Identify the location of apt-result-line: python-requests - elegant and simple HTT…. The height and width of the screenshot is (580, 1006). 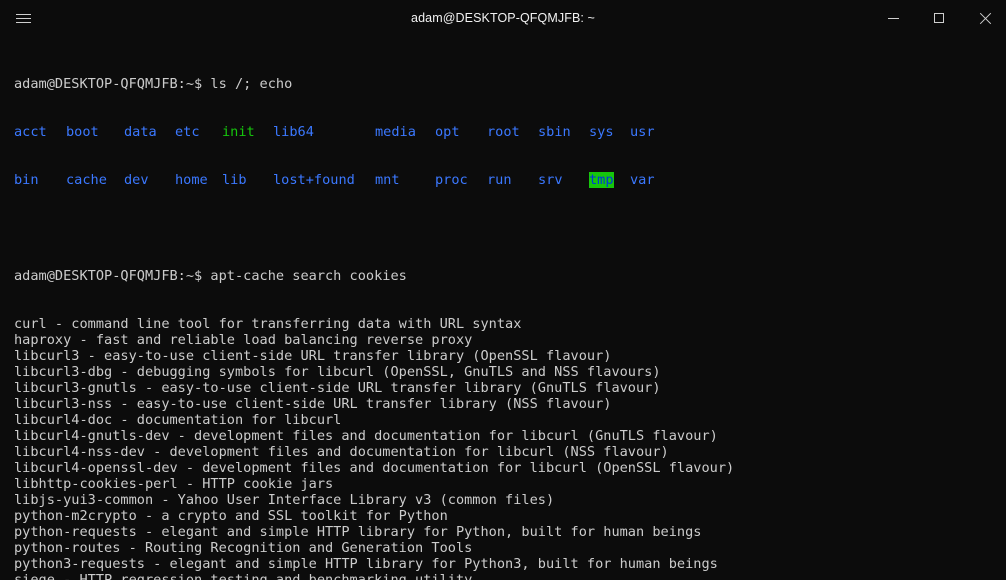
(358, 532).